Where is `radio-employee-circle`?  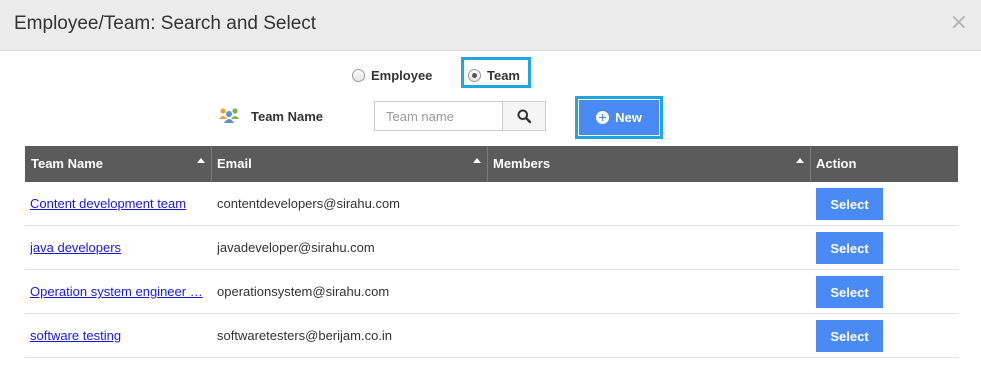
radio-employee-circle is located at coordinates (358, 75).